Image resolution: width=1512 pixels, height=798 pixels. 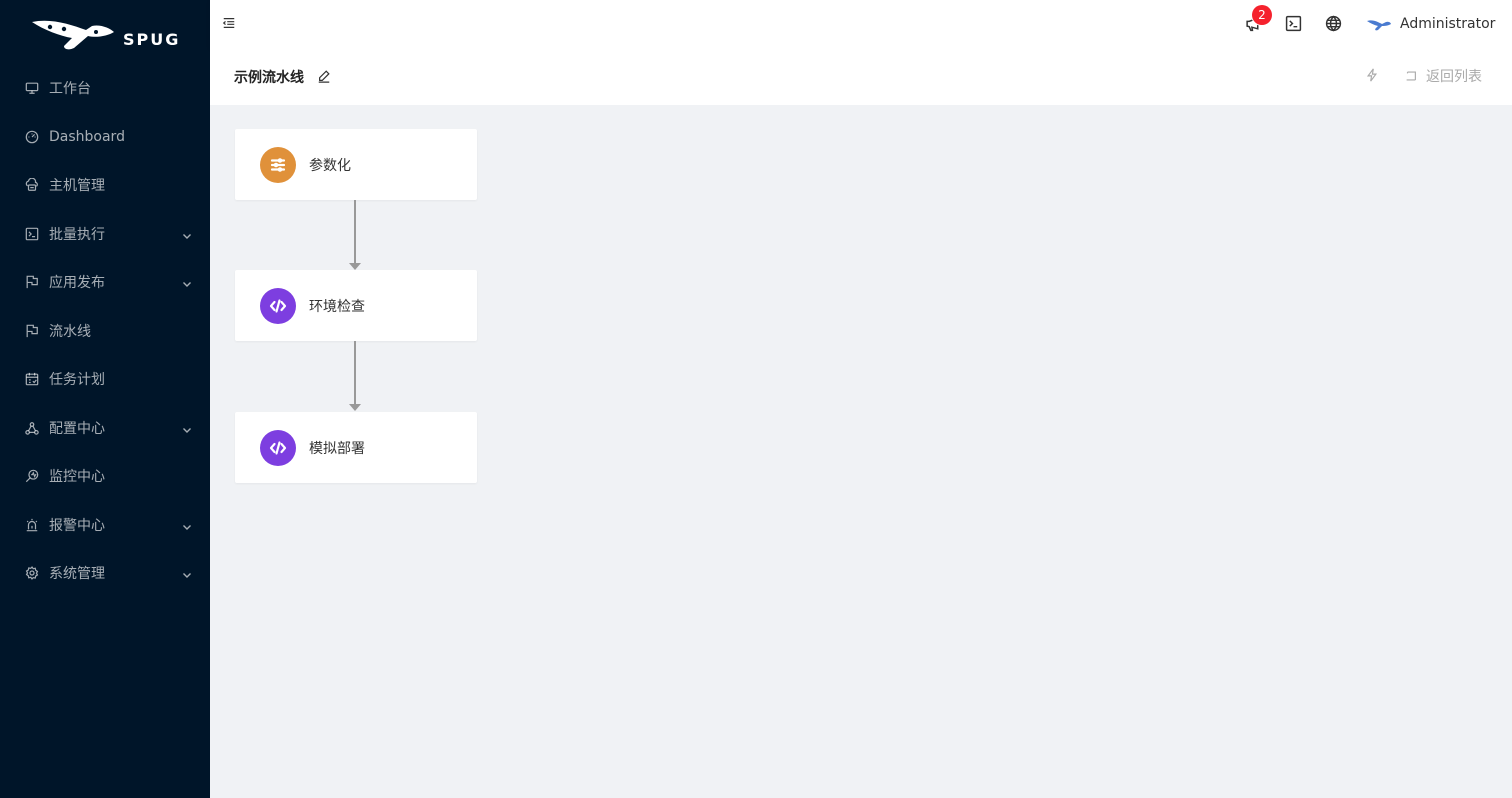 What do you see at coordinates (356, 164) in the screenshot?
I see `pipeline-node-parameterize: 参数化` at bounding box center [356, 164].